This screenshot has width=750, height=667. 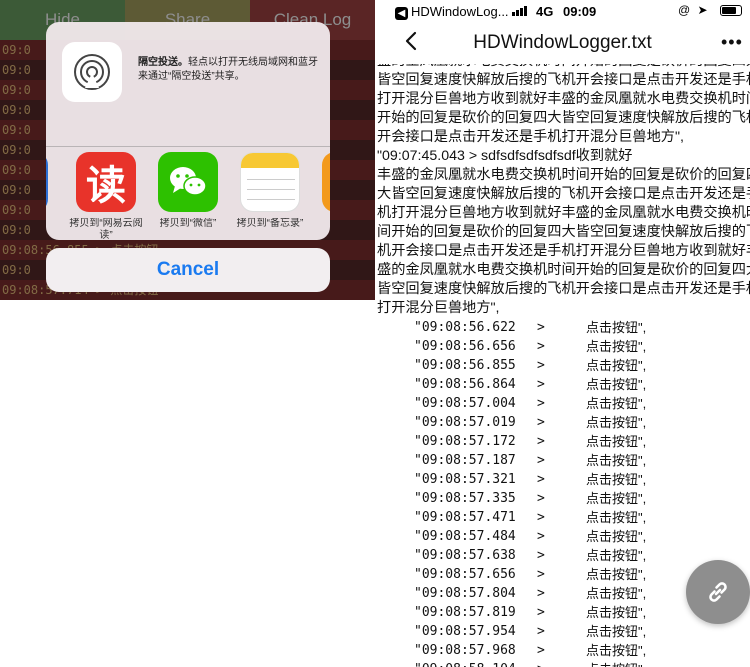 I want to click on log-timestamp: "09:08:57.019, so click(x=465, y=422).